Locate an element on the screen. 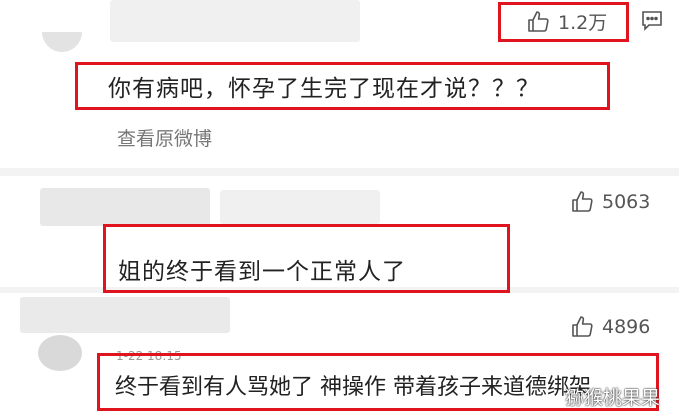 This screenshot has width=679, height=416. view-original-weibo-link: 查看原微博 is located at coordinates (164, 137).